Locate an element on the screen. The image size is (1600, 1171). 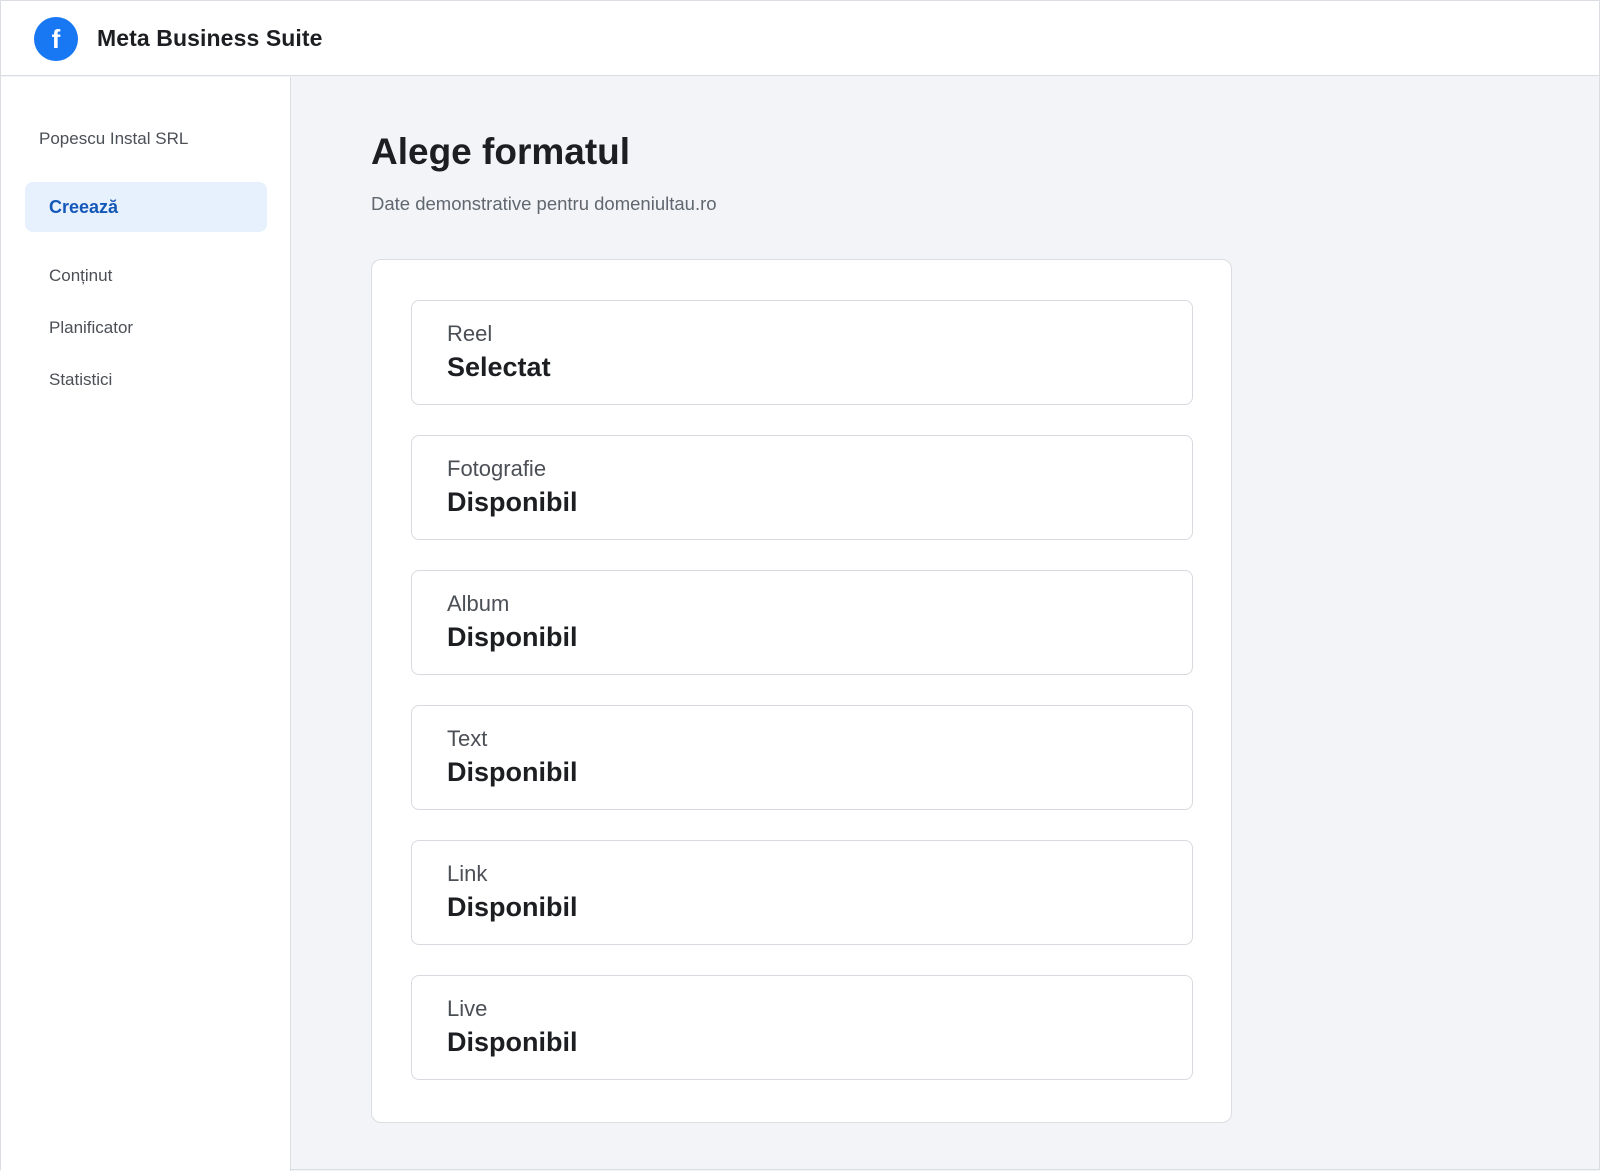
sidebar-item-planificator: Planificator is located at coordinates (146, 328).